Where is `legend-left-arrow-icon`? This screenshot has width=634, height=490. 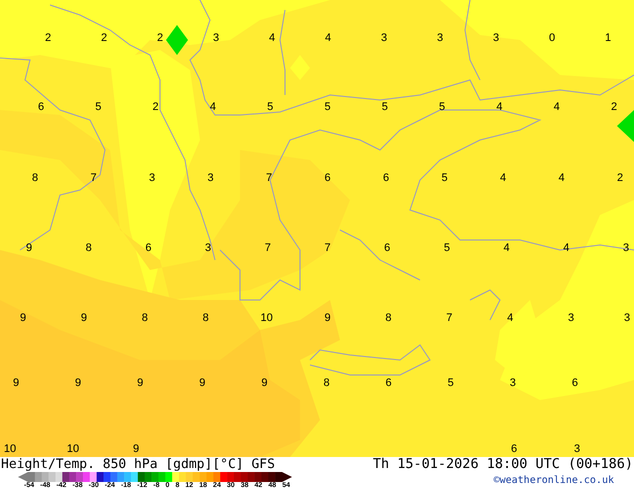
legend-left-arrow-icon is located at coordinates (23, 477).